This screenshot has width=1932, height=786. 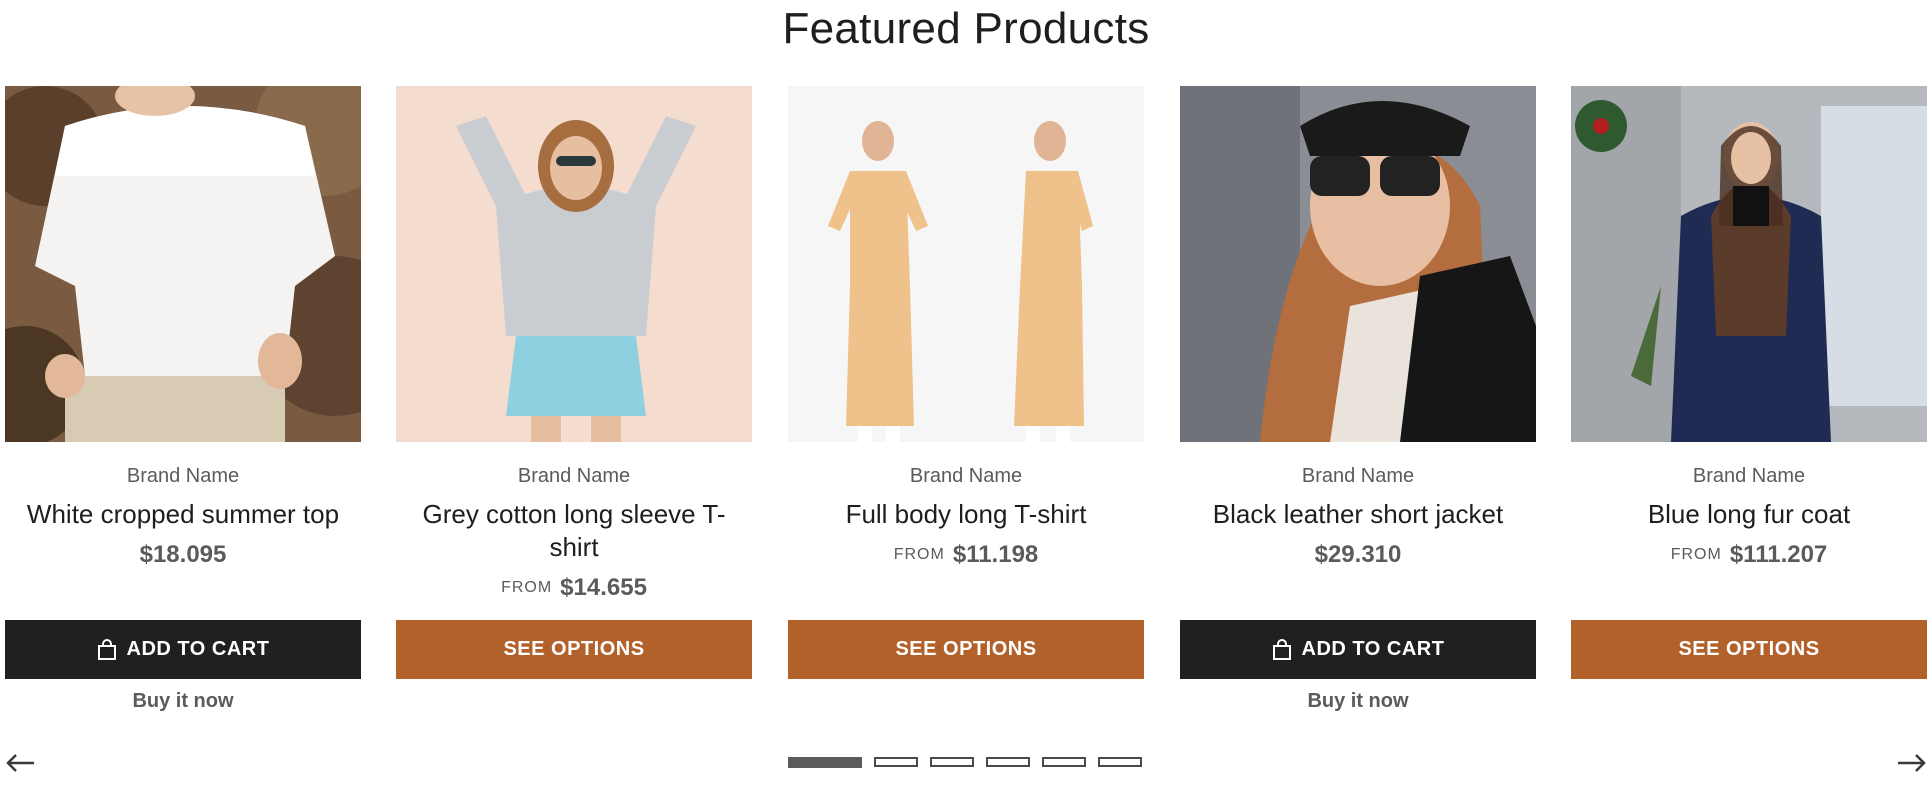 What do you see at coordinates (21, 763) in the screenshot?
I see `arrow-left-icon` at bounding box center [21, 763].